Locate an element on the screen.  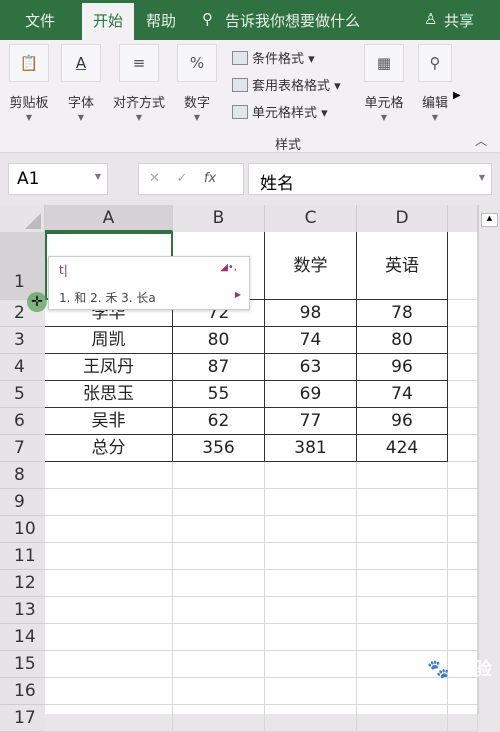
cell: 周凯 is located at coordinates (109, 340).